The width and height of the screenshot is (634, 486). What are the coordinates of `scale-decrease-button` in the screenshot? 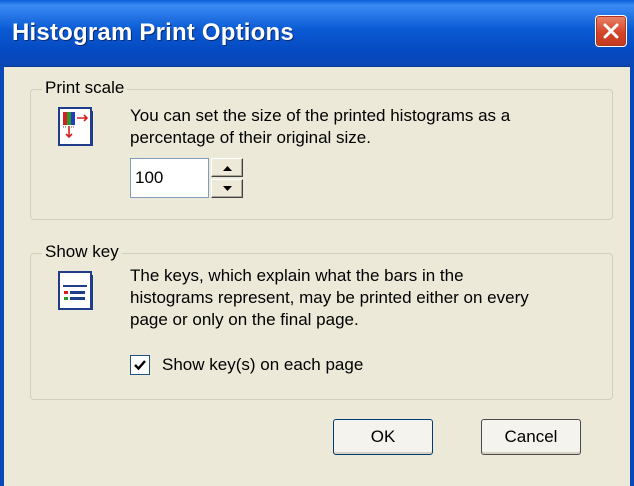 It's located at (227, 188).